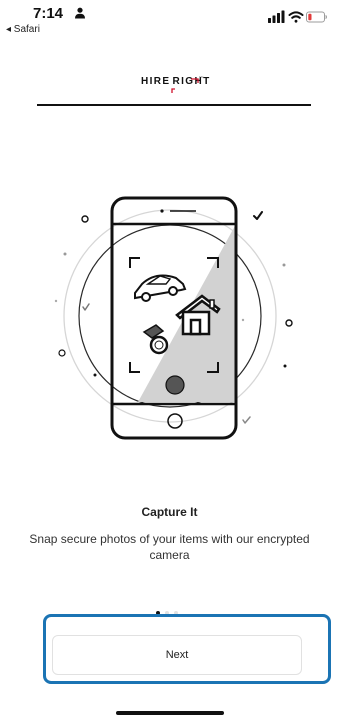 Image resolution: width=339 pixels, height=721 pixels. What do you see at coordinates (170, 713) in the screenshot?
I see `home-indicator` at bounding box center [170, 713].